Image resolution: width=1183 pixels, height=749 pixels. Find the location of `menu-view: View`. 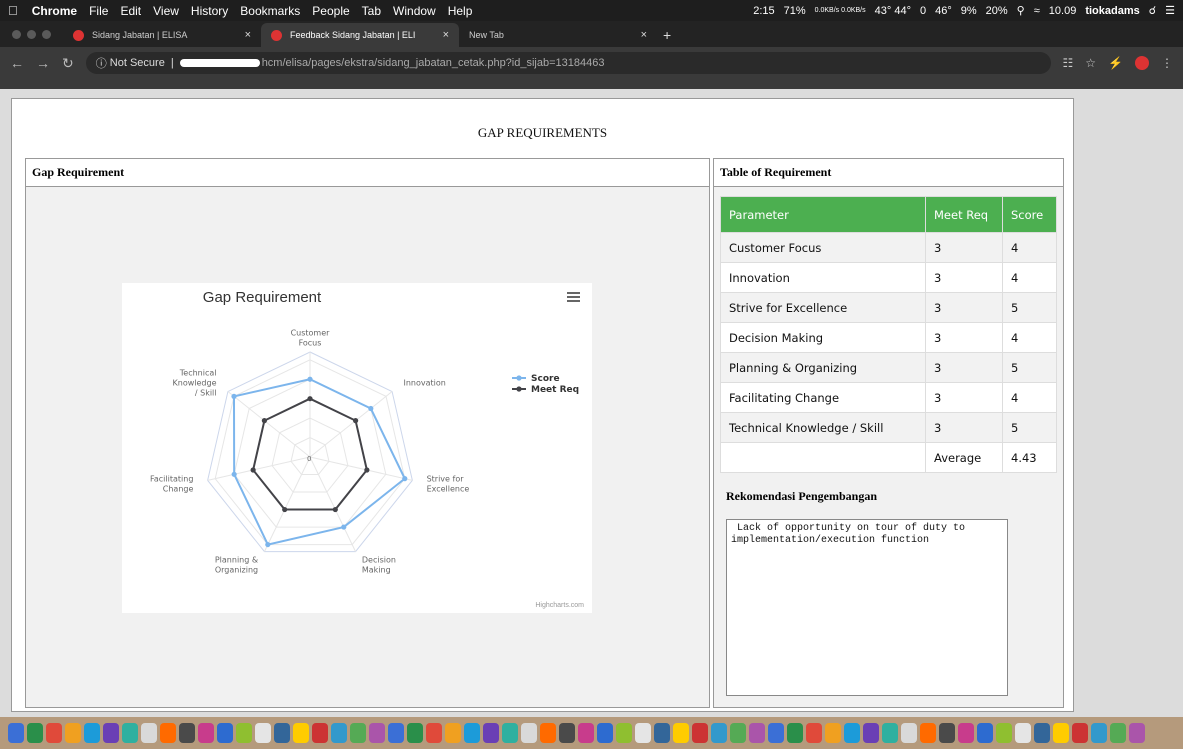

menu-view: View is located at coordinates (166, 11).